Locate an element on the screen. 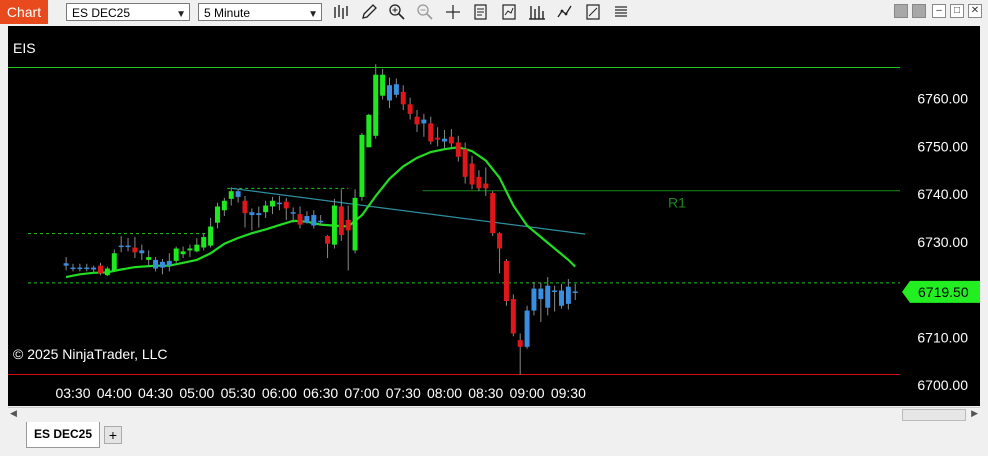 Image resolution: width=988 pixels, height=456 pixels. y-tick-label: 6710.00 is located at coordinates (942, 337).